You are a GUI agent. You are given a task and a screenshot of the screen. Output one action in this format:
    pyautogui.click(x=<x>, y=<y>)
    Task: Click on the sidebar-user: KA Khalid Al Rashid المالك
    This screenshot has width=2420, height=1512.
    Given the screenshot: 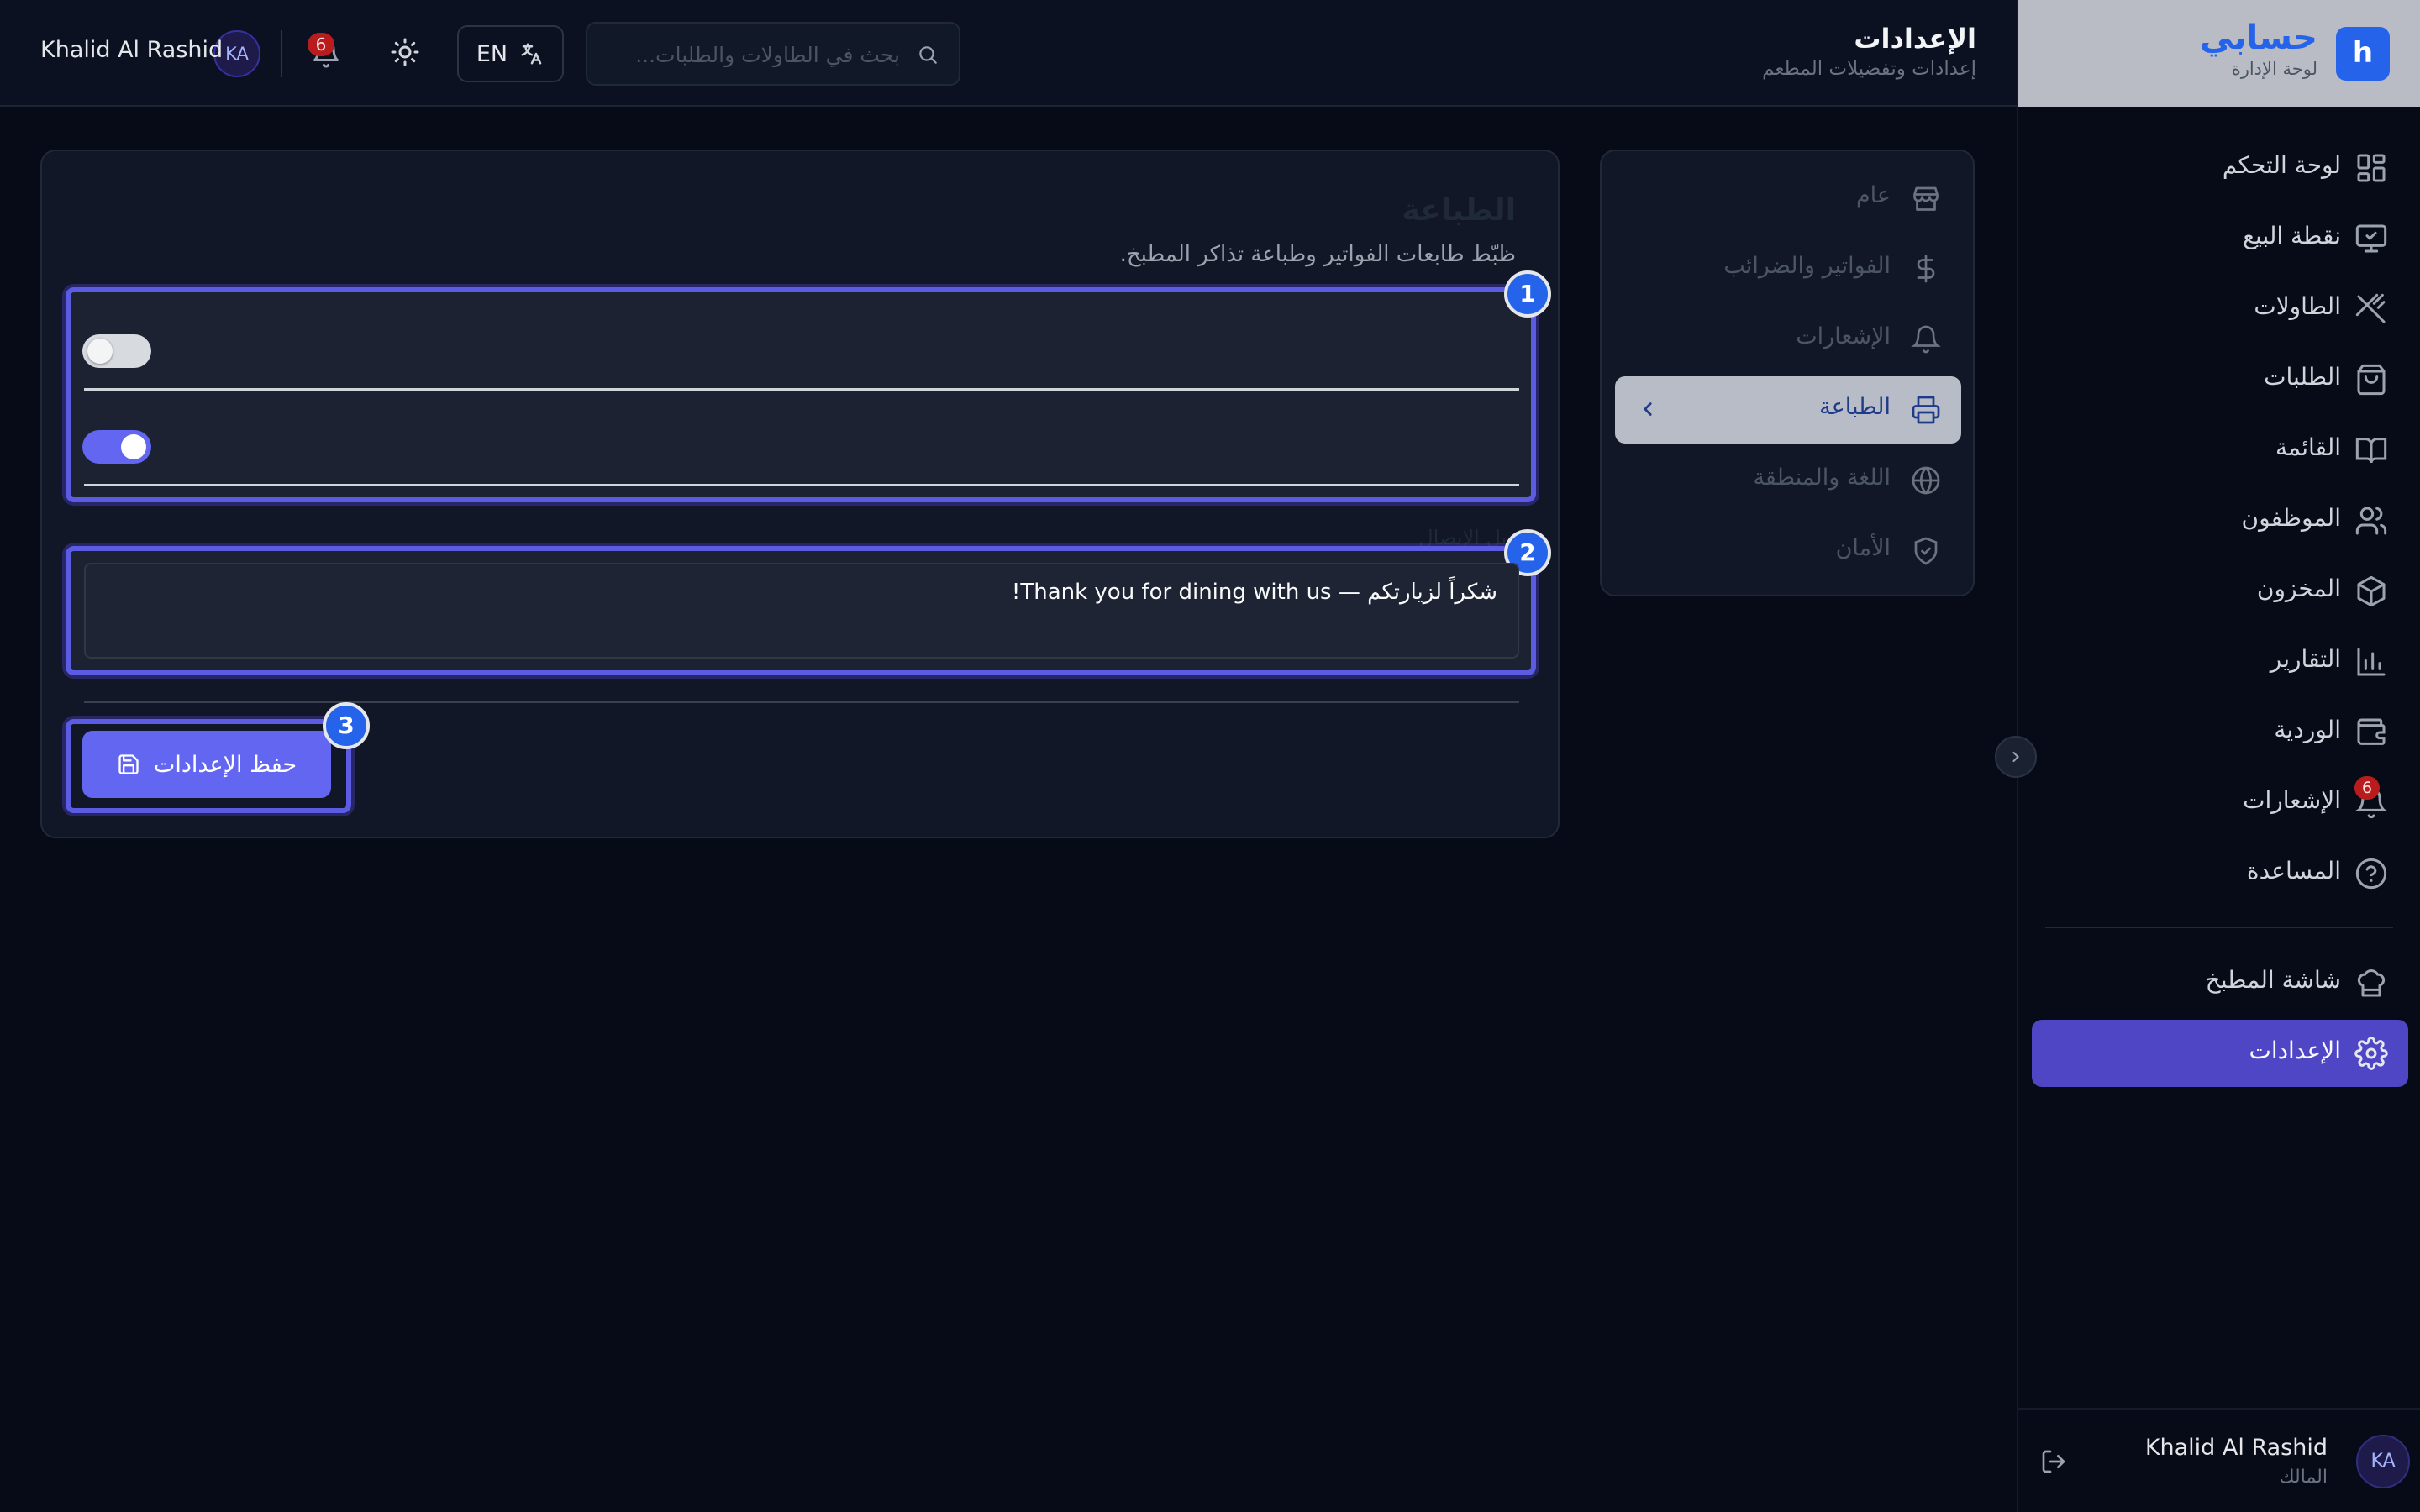 What is the action you would take?
    pyautogui.click(x=2219, y=1460)
    